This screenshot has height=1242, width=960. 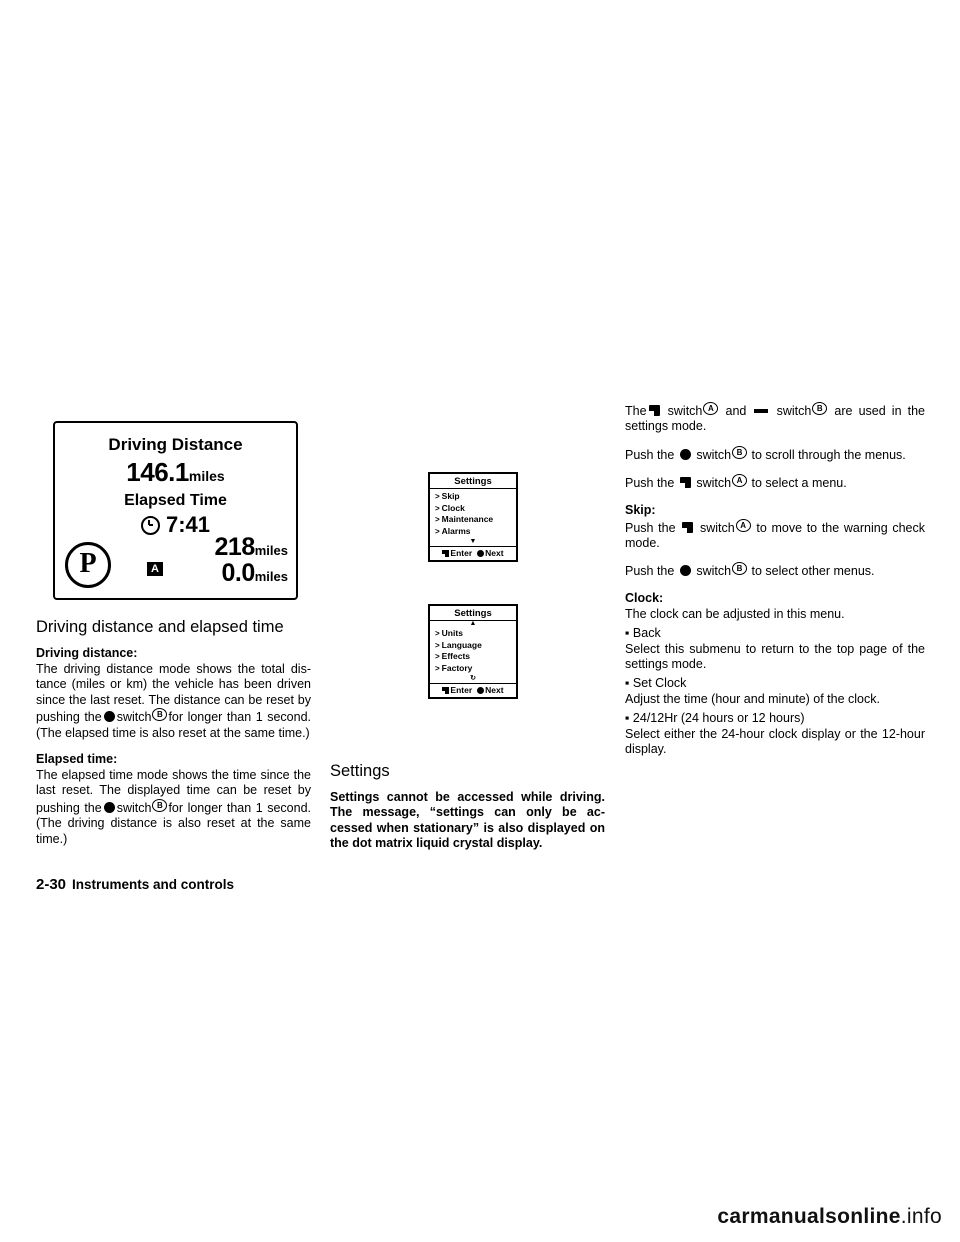 What do you see at coordinates (457, 667) in the screenshot?
I see `menu2-item-label: Factory` at bounding box center [457, 667].